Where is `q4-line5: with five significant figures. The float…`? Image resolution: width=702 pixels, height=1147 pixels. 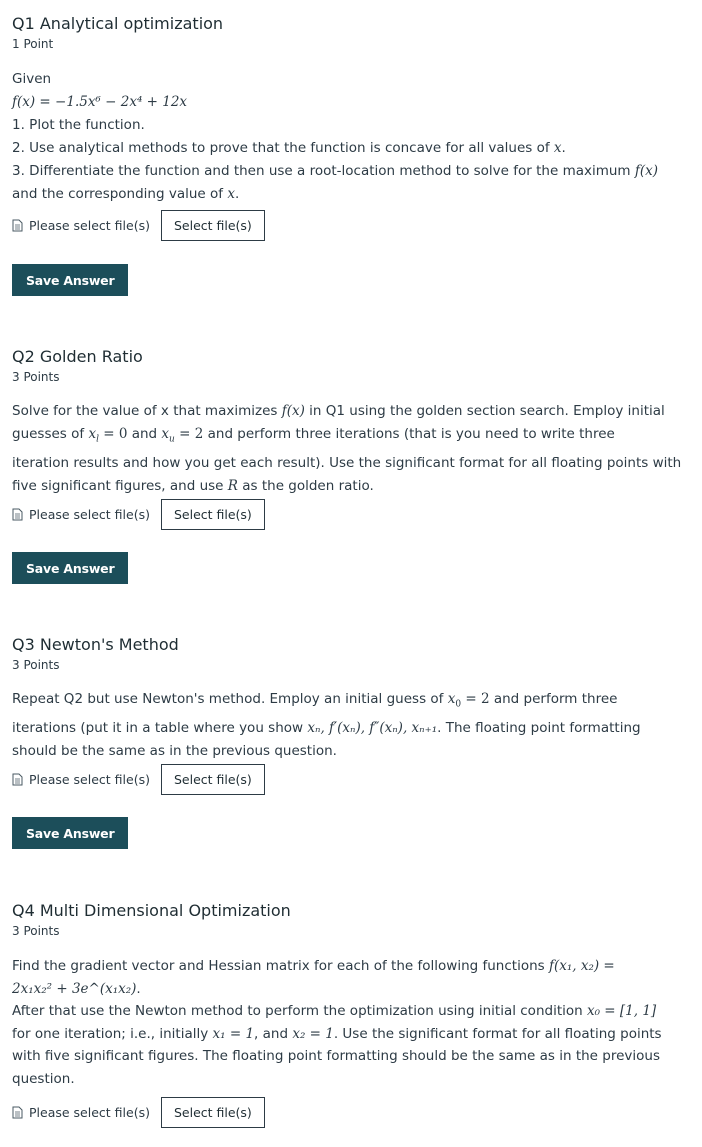 q4-line5: with five significant figures. The float… is located at coordinates (336, 1056).